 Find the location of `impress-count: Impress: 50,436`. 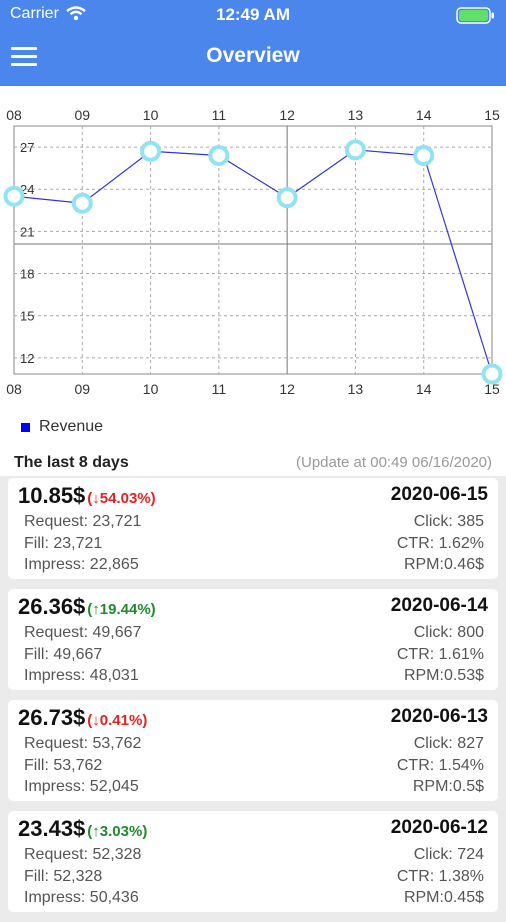

impress-count: Impress: 50,436 is located at coordinates (81, 897).